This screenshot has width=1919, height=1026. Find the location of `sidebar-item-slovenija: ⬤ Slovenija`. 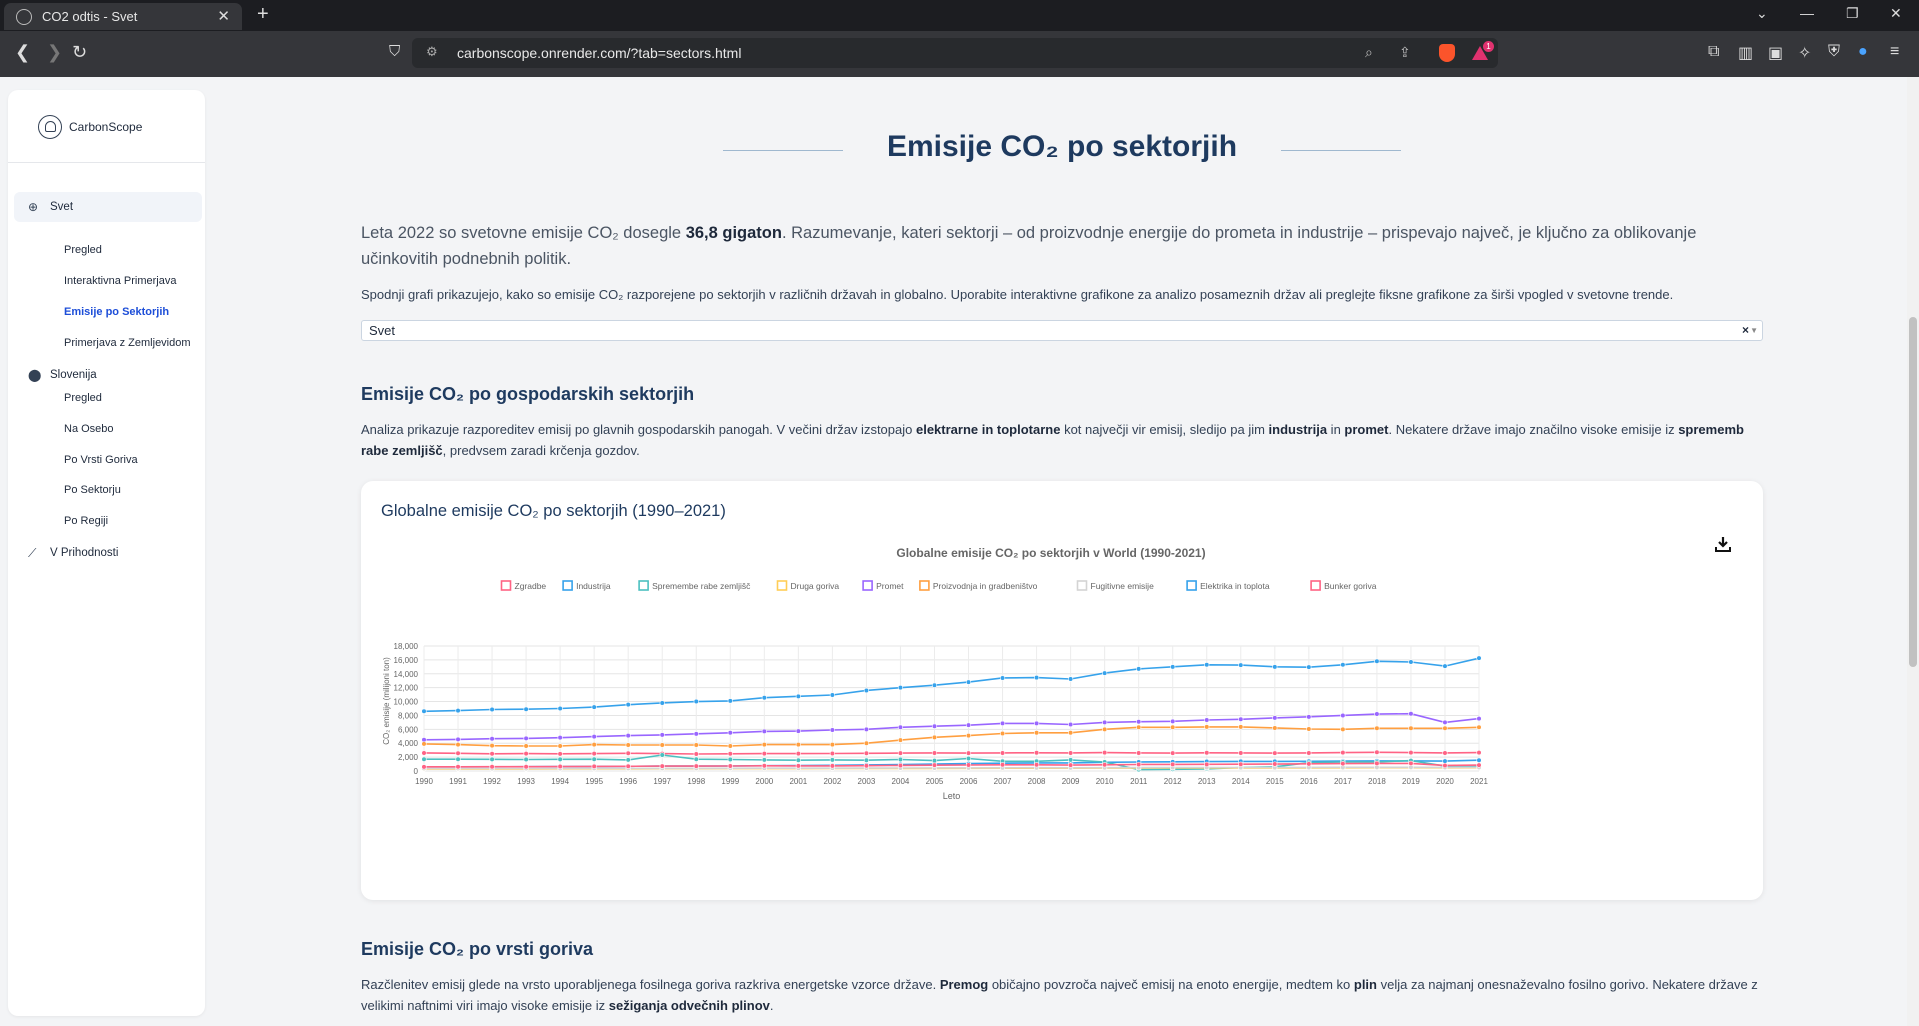

sidebar-item-slovenija: ⬤ Slovenija is located at coordinates (108, 375).